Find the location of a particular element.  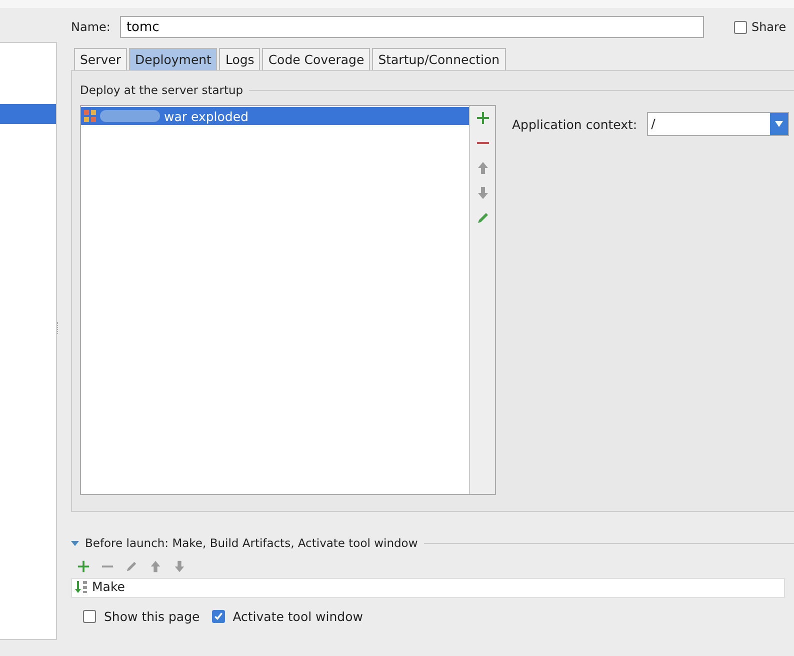

context-combobox: / is located at coordinates (718, 124).